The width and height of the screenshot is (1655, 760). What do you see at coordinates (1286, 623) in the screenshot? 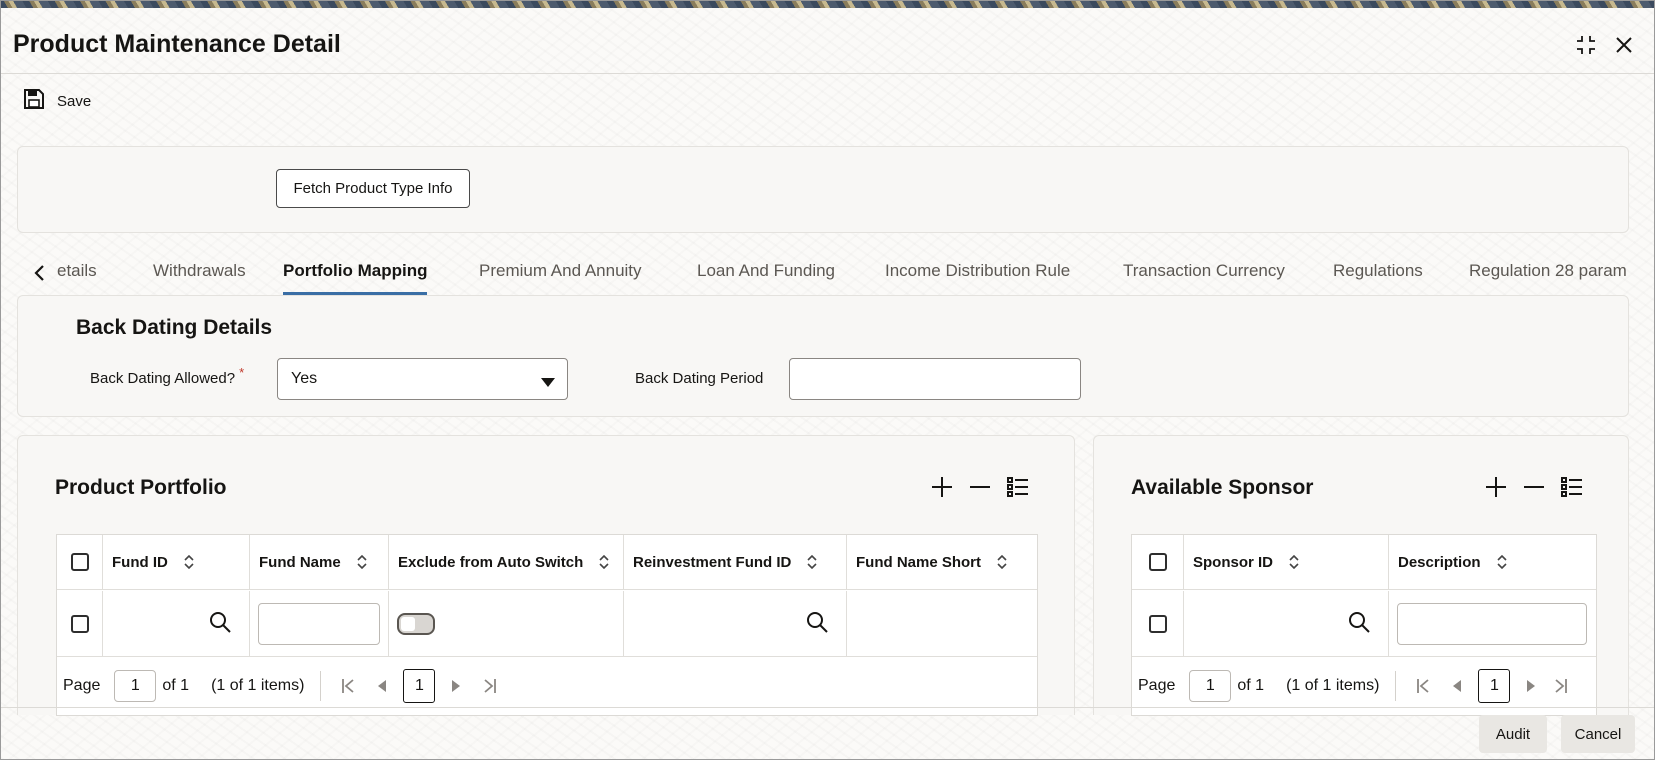
I see `sponsor-id-cell` at bounding box center [1286, 623].